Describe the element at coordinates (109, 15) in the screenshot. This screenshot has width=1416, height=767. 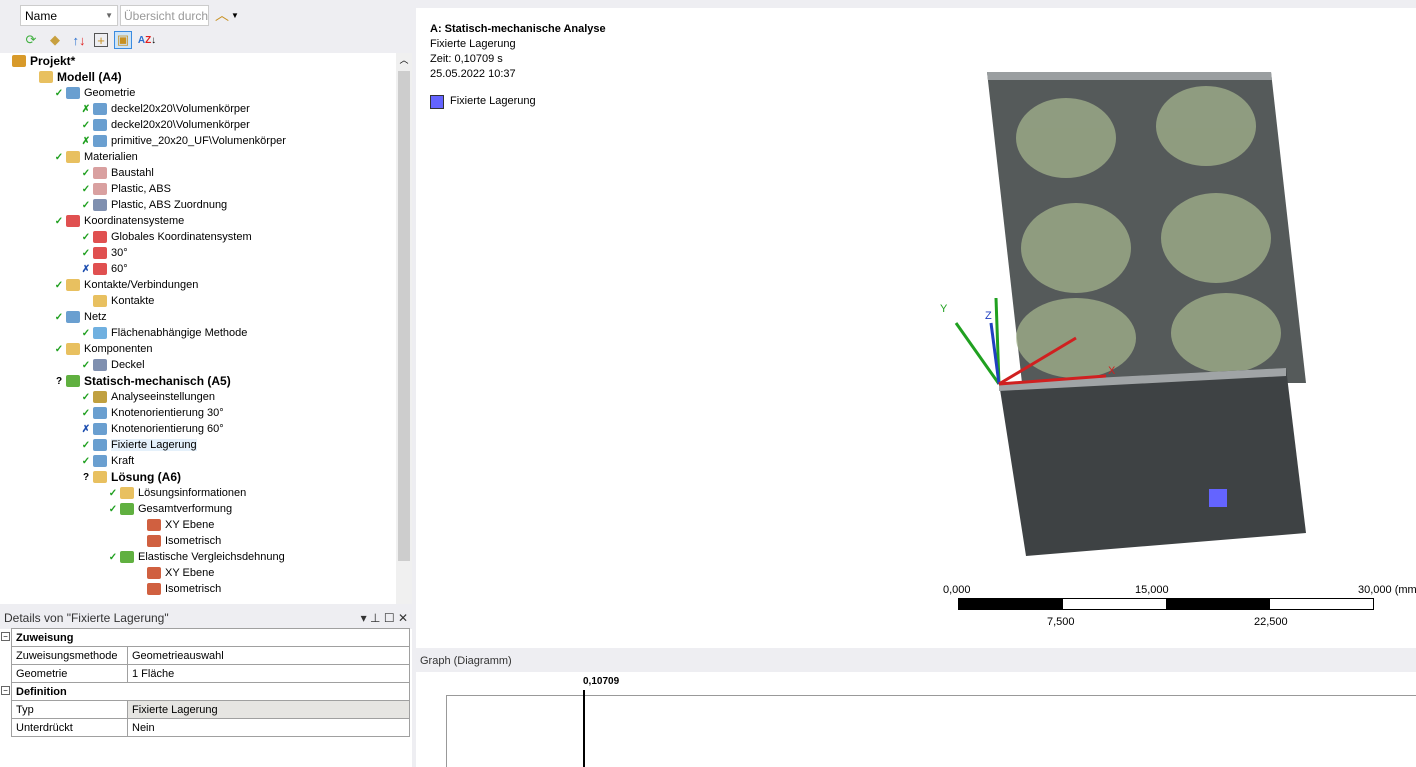
I see `chevron-down-icon: ▼` at that location.